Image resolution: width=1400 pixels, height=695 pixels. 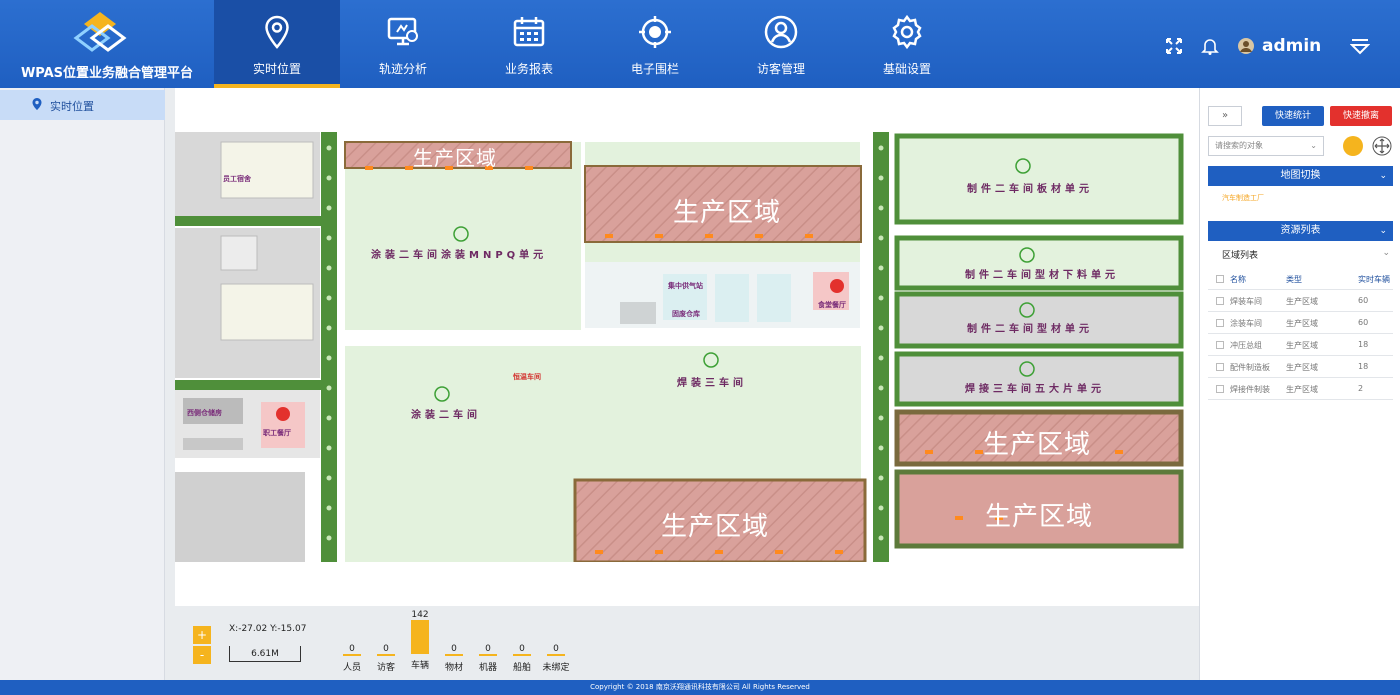 I want to click on stat-column: 0 船舶, so click(x=522, y=658).